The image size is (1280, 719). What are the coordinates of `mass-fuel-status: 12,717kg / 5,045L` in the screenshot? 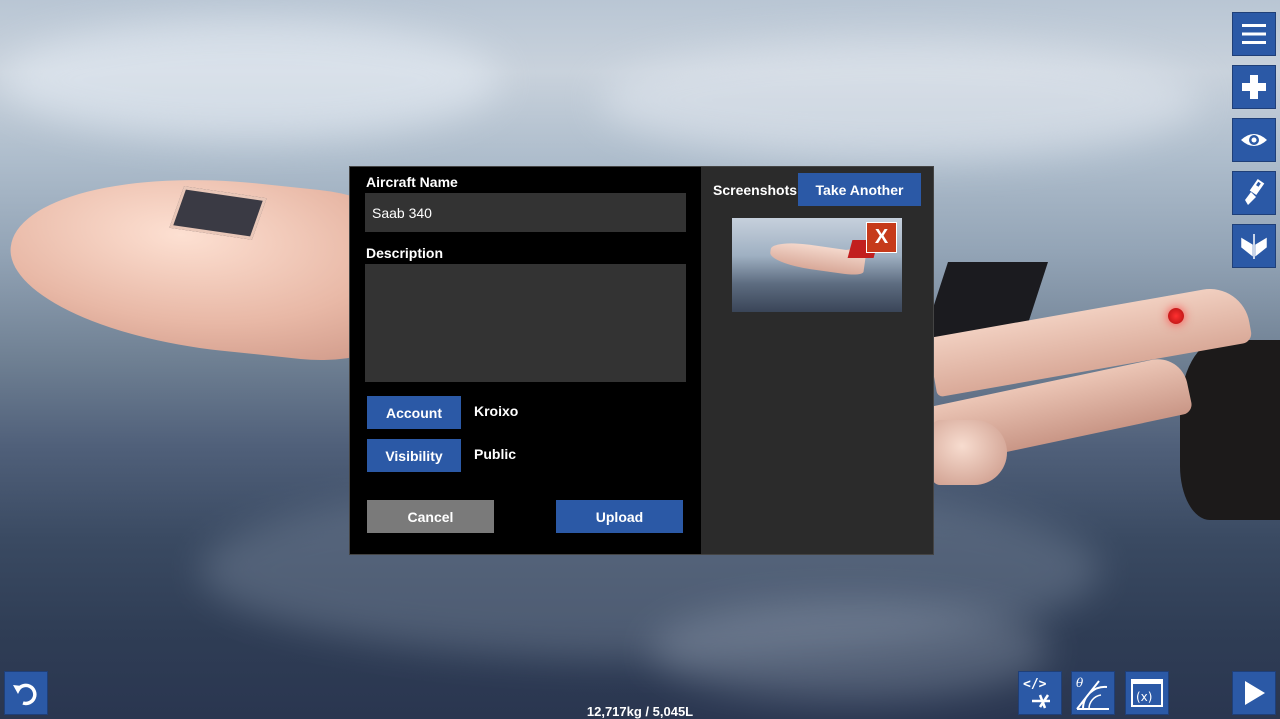 It's located at (640, 711).